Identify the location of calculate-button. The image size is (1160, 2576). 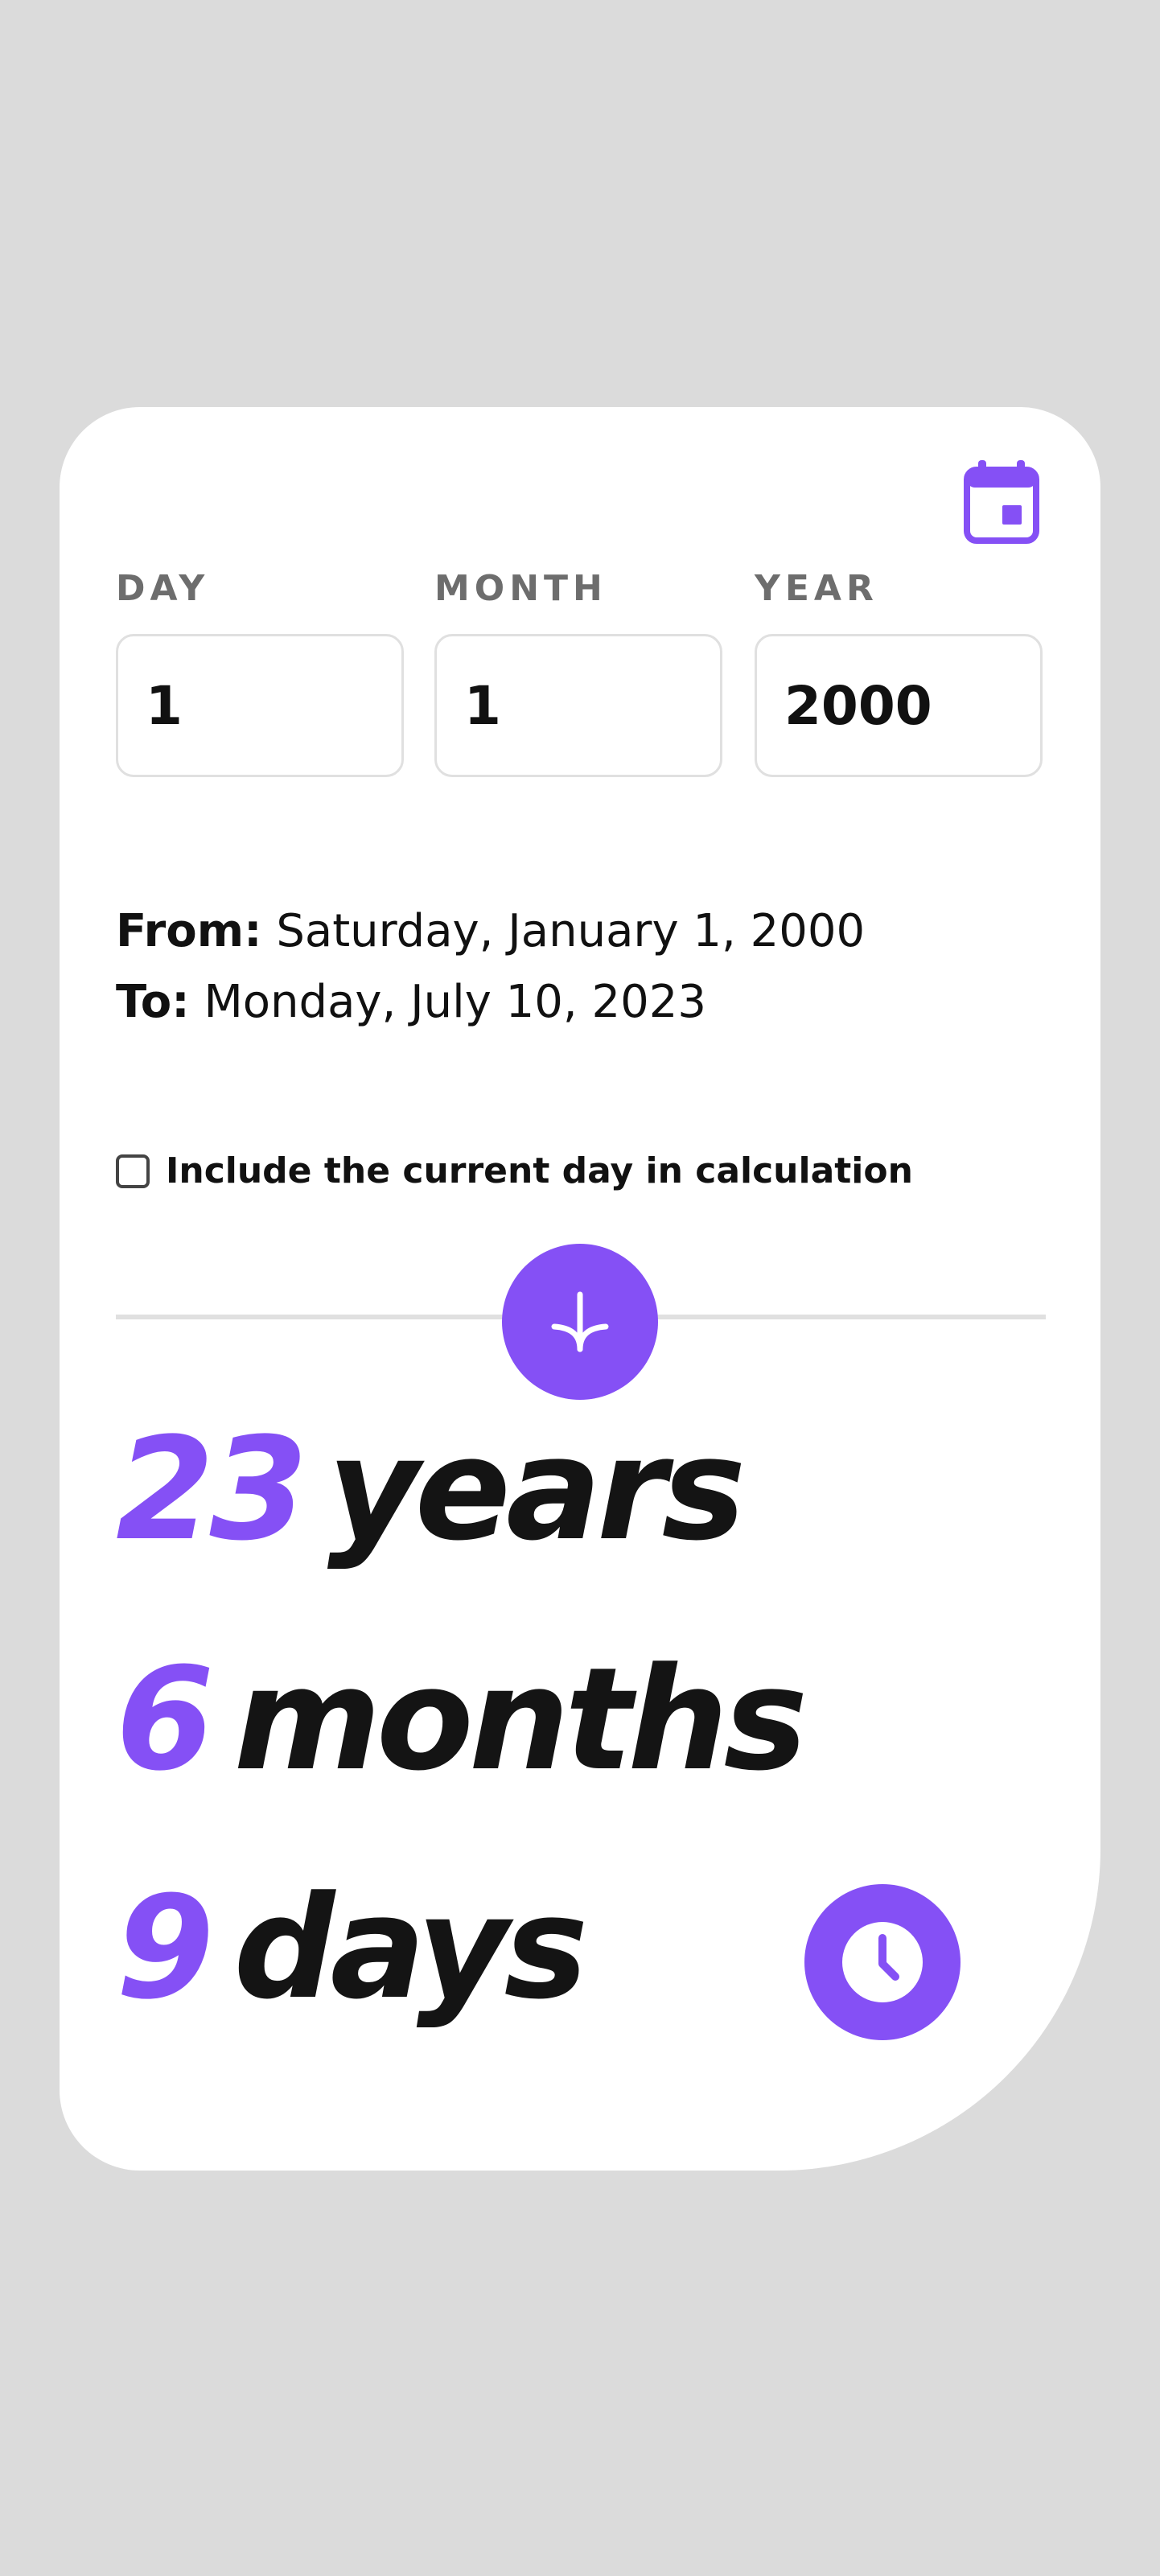
(580, 1322).